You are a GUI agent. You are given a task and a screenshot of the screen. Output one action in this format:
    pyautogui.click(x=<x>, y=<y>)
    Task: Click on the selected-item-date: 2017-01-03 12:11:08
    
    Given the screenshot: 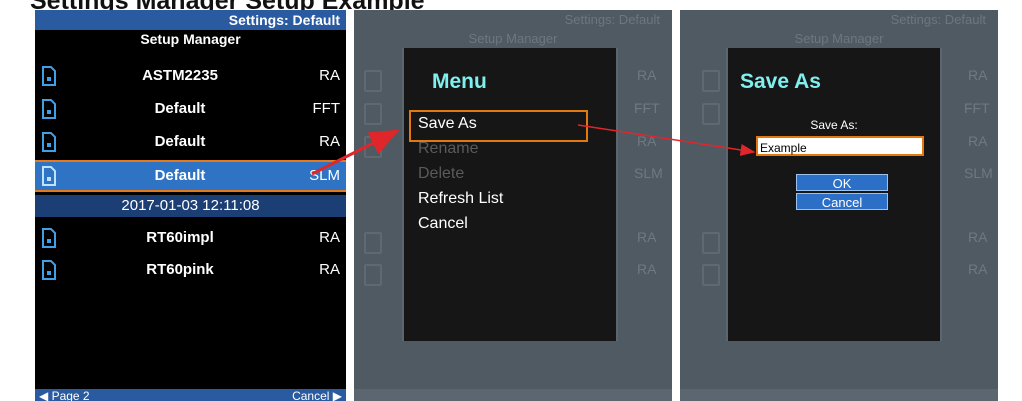 What is the action you would take?
    pyautogui.click(x=190, y=206)
    